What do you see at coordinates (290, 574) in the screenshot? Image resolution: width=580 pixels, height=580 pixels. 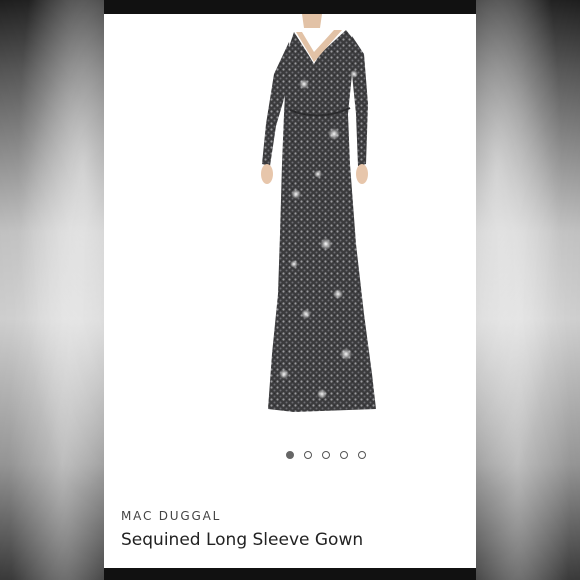 I see `bottom-bezel` at bounding box center [290, 574].